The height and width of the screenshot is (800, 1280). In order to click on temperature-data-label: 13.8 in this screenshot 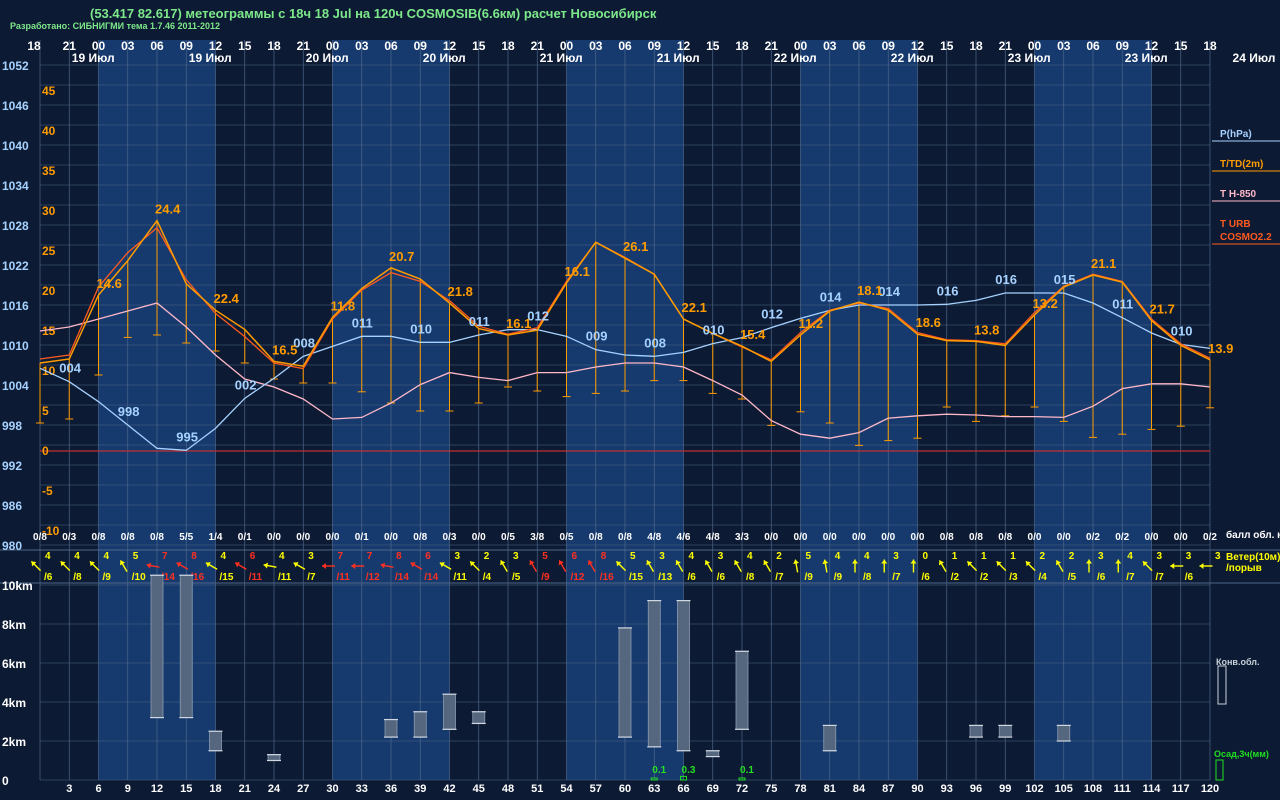, I will do `click(986, 329)`.